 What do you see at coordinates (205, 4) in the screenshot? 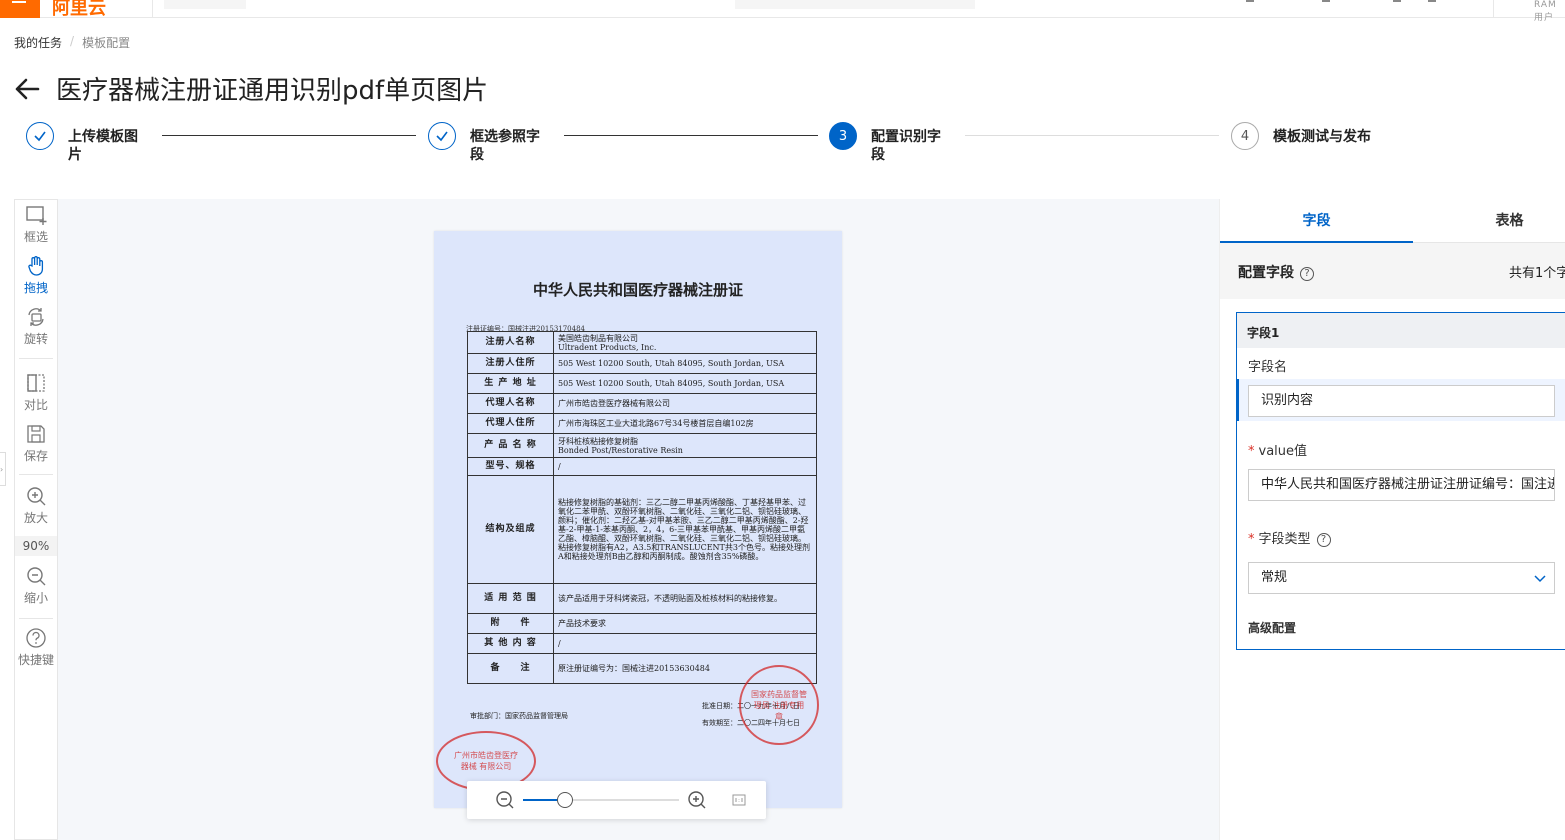
I see `workspace-selector` at bounding box center [205, 4].